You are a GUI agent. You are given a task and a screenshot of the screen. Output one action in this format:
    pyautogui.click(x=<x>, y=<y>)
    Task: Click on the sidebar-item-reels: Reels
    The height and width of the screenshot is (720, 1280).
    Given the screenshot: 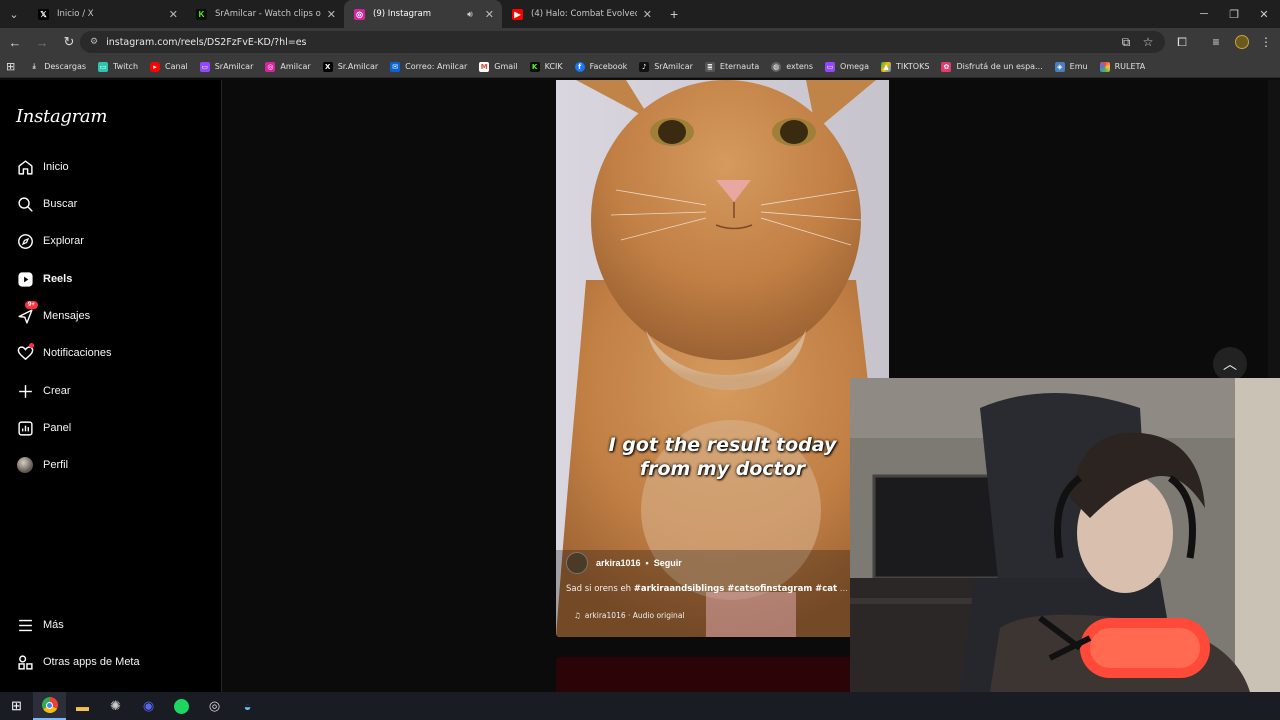 What is the action you would take?
    pyautogui.click(x=44, y=279)
    